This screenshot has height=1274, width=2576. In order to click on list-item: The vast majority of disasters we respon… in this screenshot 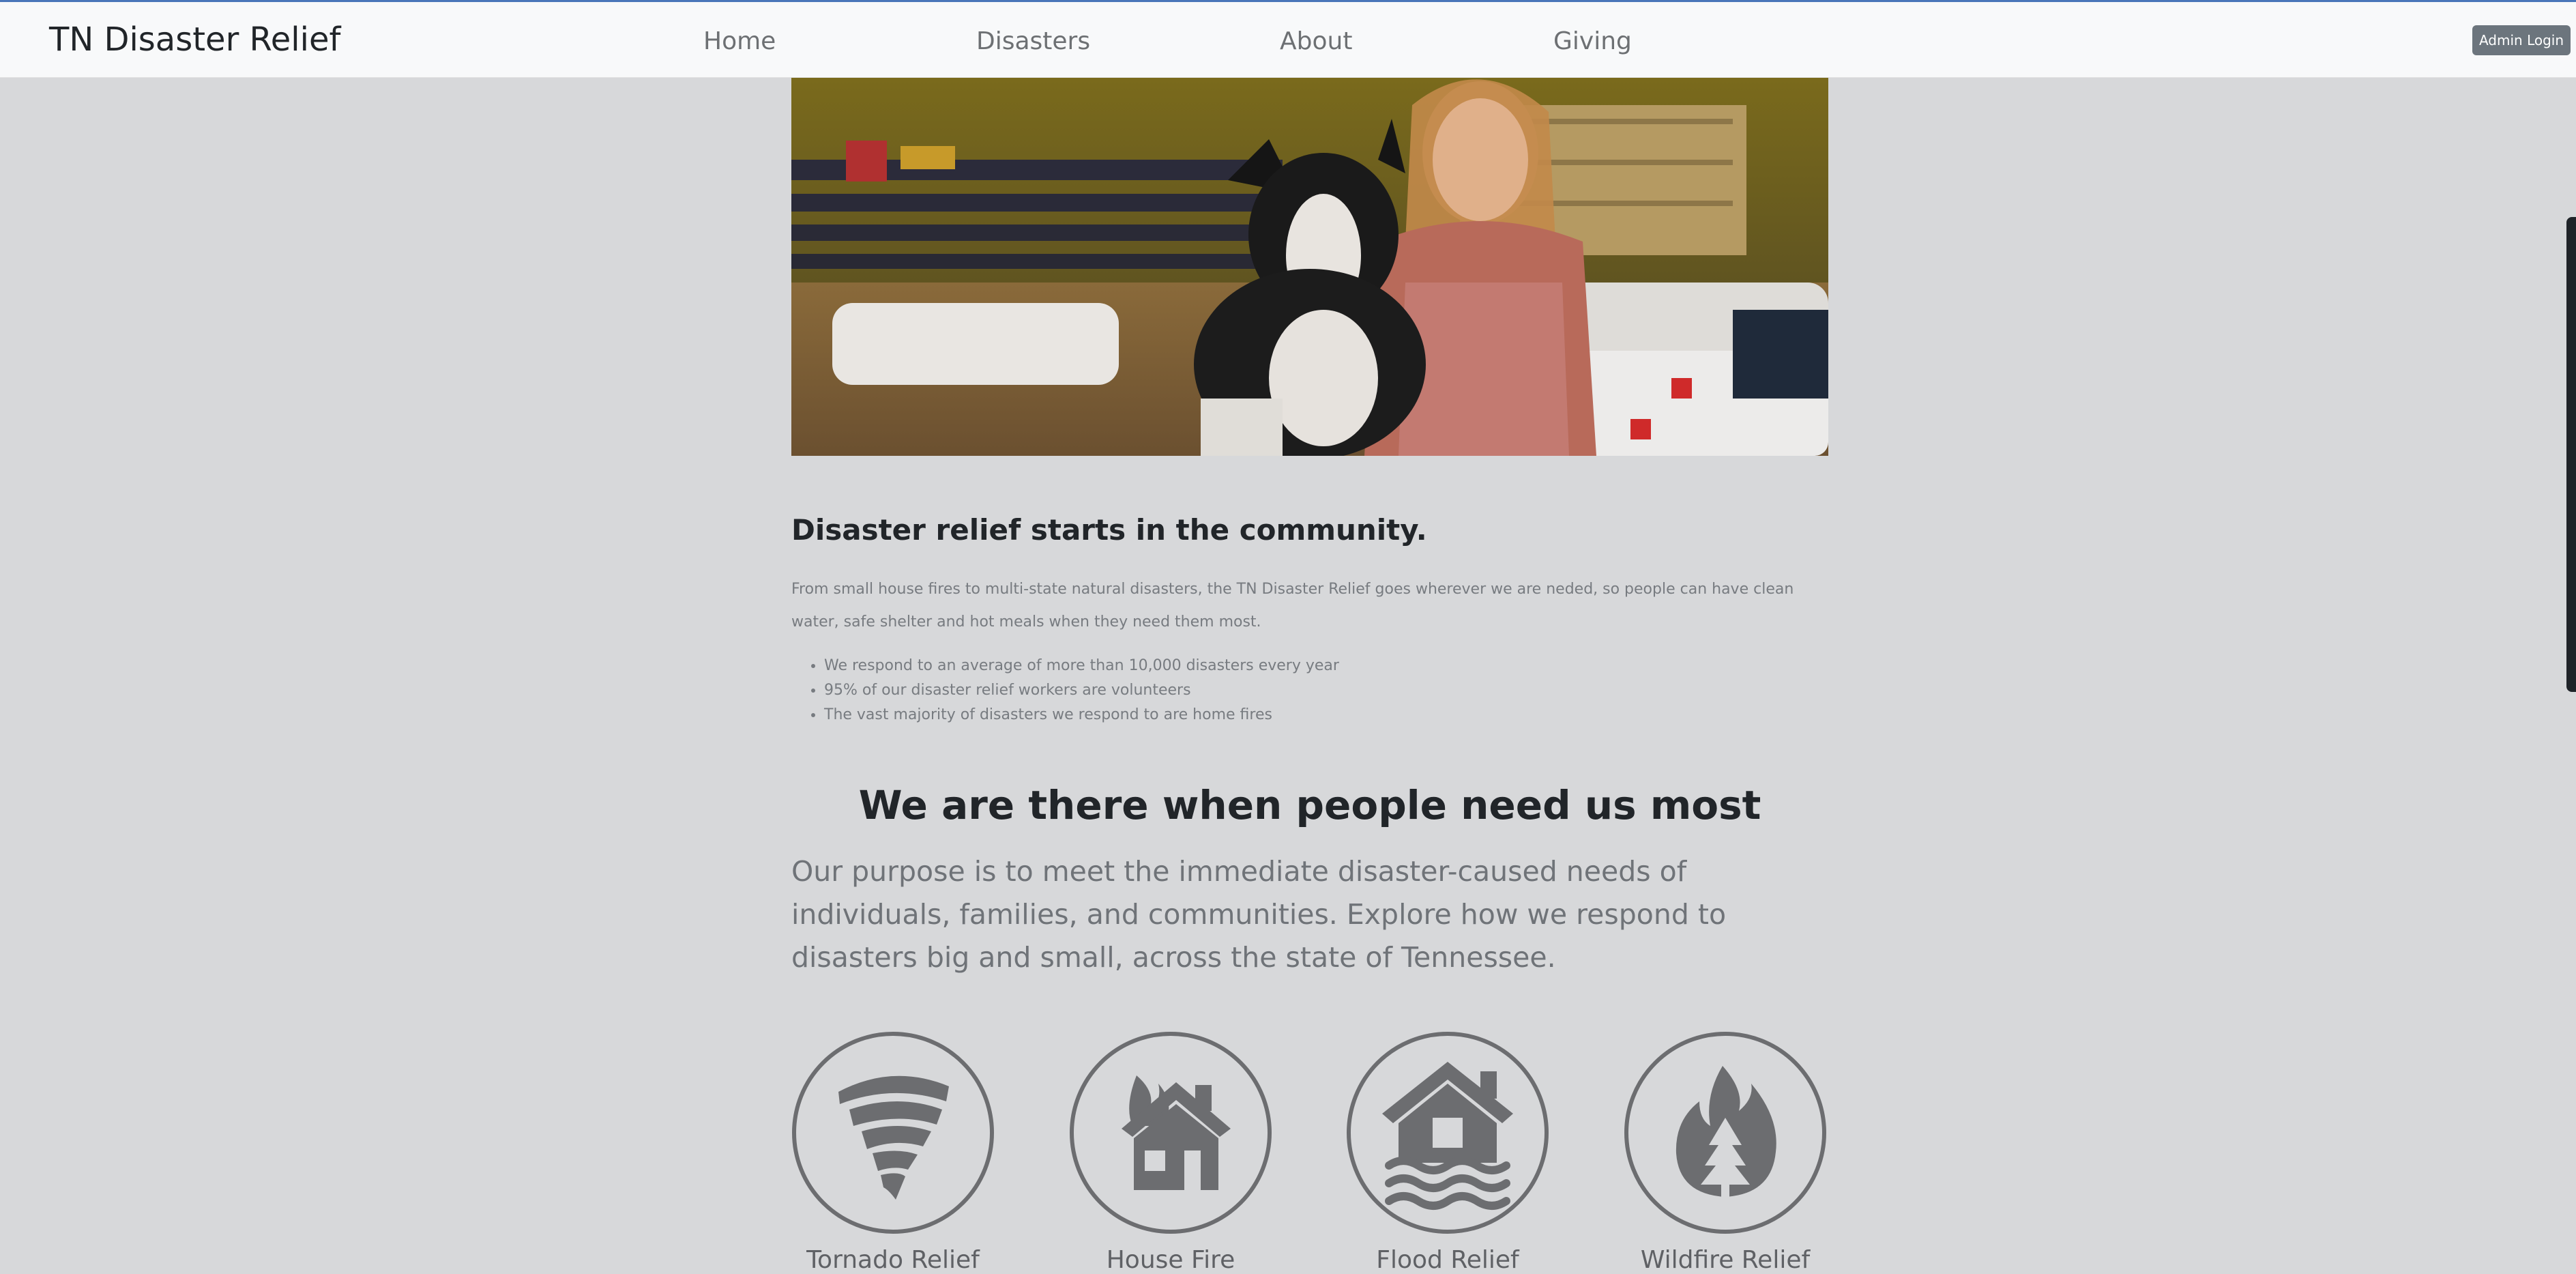, I will do `click(1081, 715)`.